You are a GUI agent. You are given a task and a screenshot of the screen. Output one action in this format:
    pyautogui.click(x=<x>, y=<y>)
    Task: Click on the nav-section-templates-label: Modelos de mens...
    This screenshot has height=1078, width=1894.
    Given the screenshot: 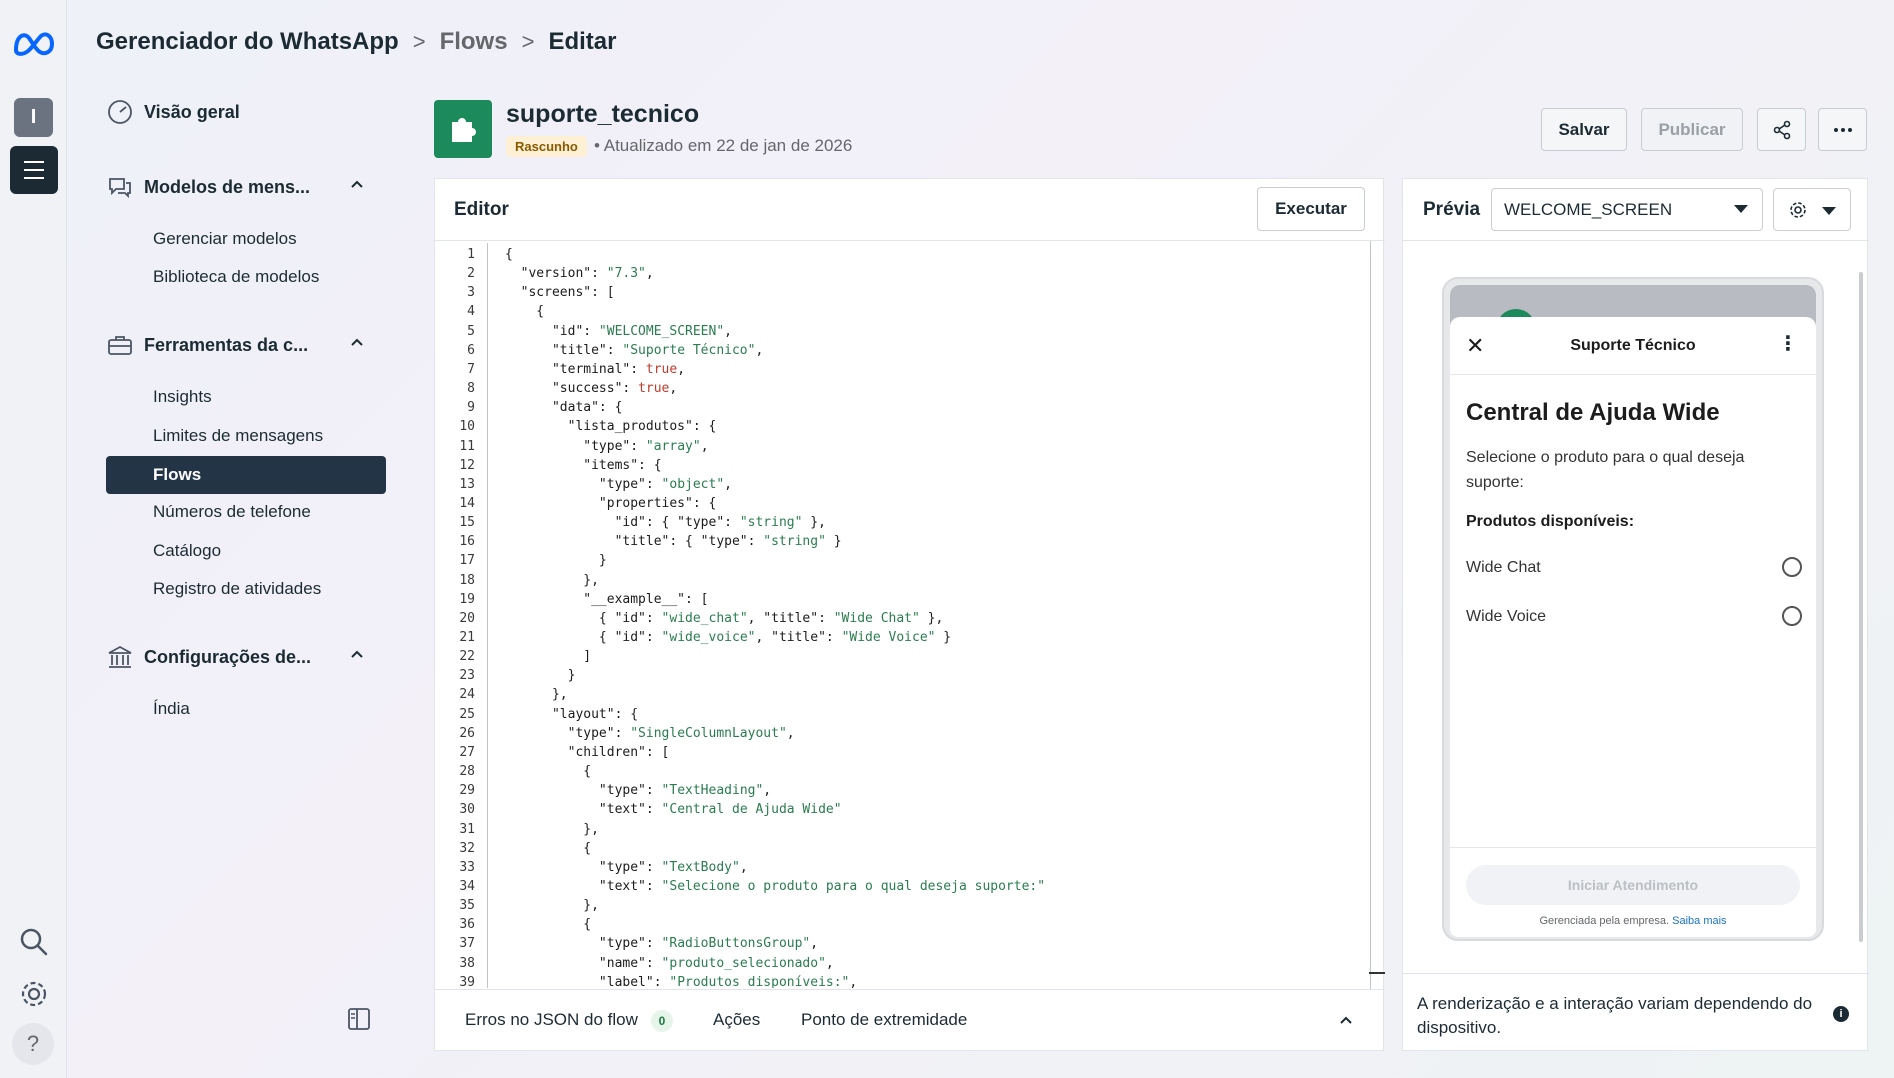 What is the action you would take?
    pyautogui.click(x=227, y=186)
    